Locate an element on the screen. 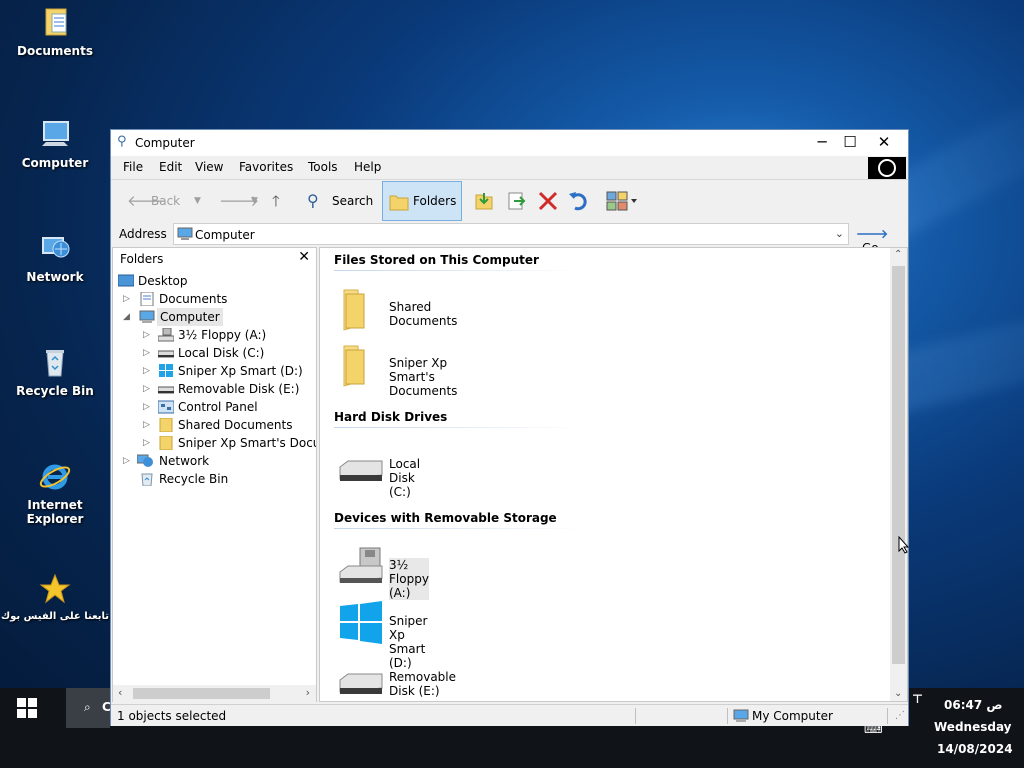 The width and height of the screenshot is (1024, 768). internet-explorer-icon is located at coordinates (55, 477).